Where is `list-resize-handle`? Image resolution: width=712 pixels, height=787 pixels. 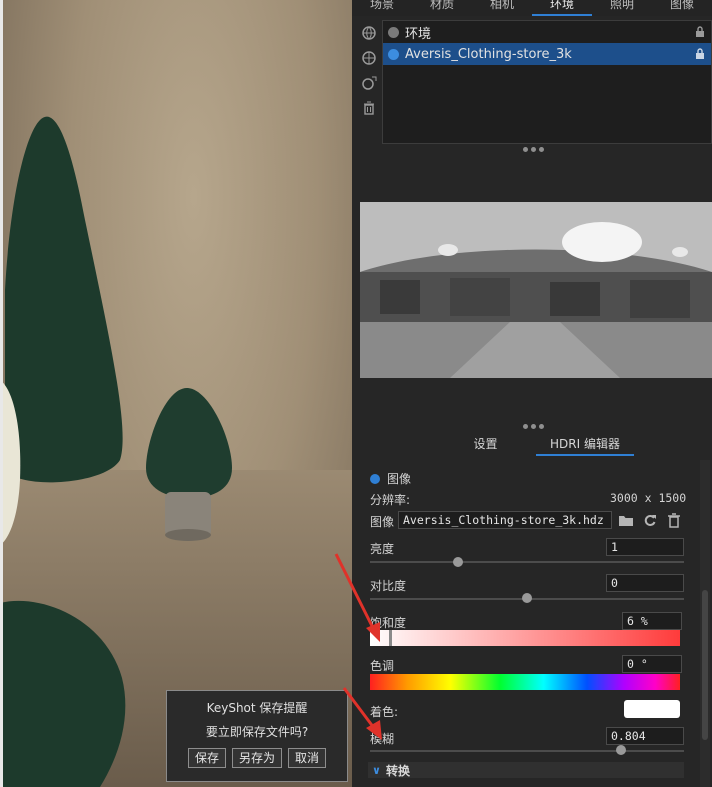
list-resize-handle is located at coordinates (533, 149).